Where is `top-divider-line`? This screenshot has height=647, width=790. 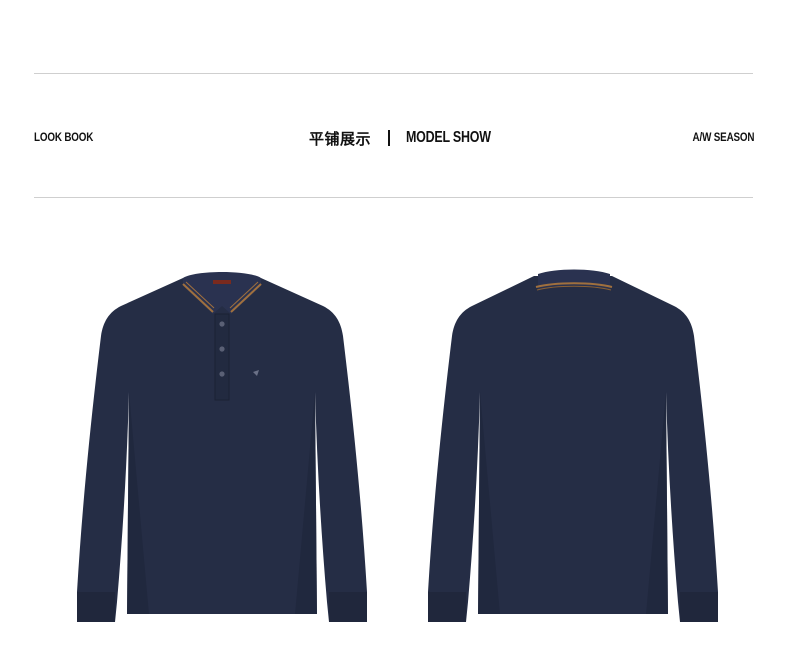 top-divider-line is located at coordinates (393, 73).